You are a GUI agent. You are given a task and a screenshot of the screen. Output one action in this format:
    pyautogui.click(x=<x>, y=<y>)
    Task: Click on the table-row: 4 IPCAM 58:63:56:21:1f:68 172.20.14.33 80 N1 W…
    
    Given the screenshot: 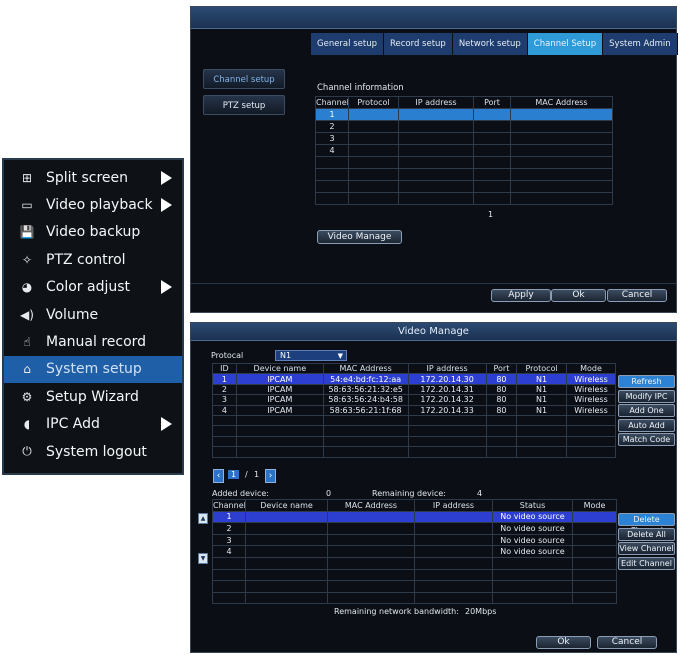 What is the action you would take?
    pyautogui.click(x=414, y=410)
    